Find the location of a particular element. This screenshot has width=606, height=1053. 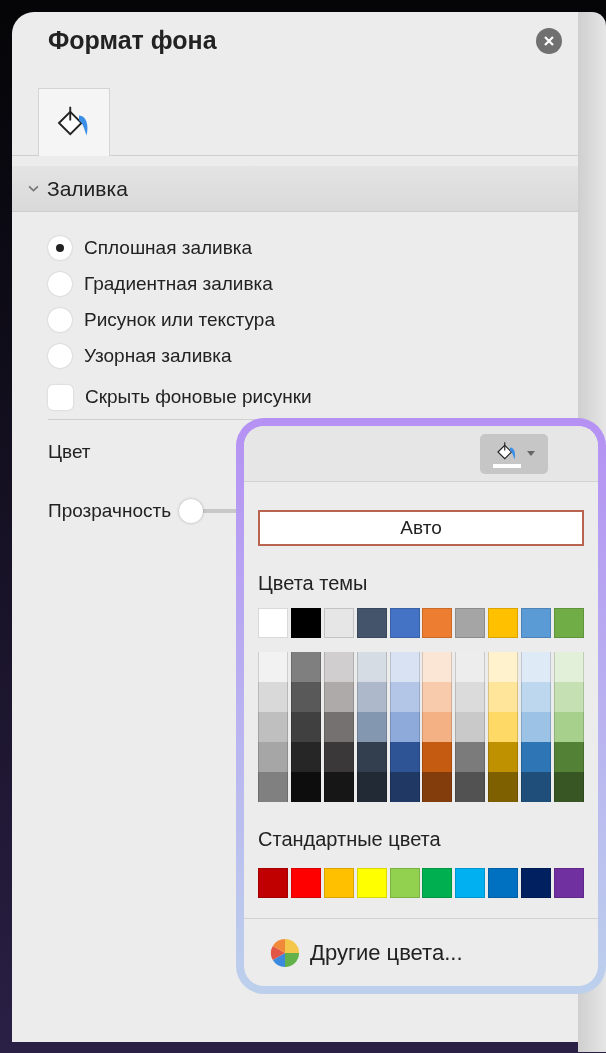

transparency-label: Прозрачность is located at coordinates (110, 510).